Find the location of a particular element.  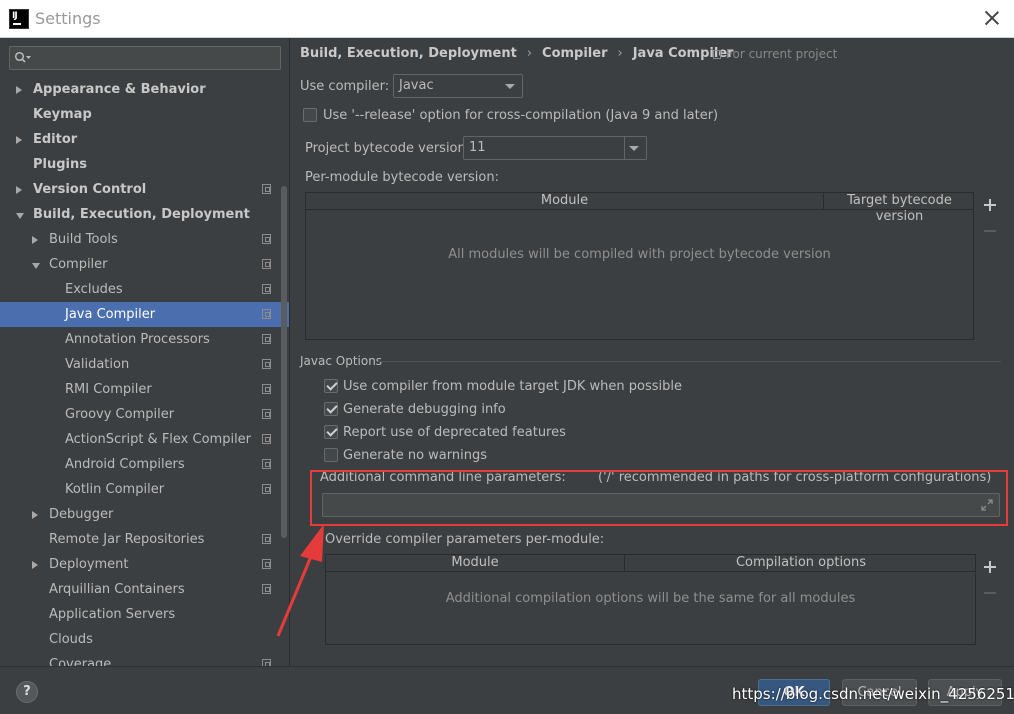

sidebar-item-application-servers: Application Servers is located at coordinates (144, 614).